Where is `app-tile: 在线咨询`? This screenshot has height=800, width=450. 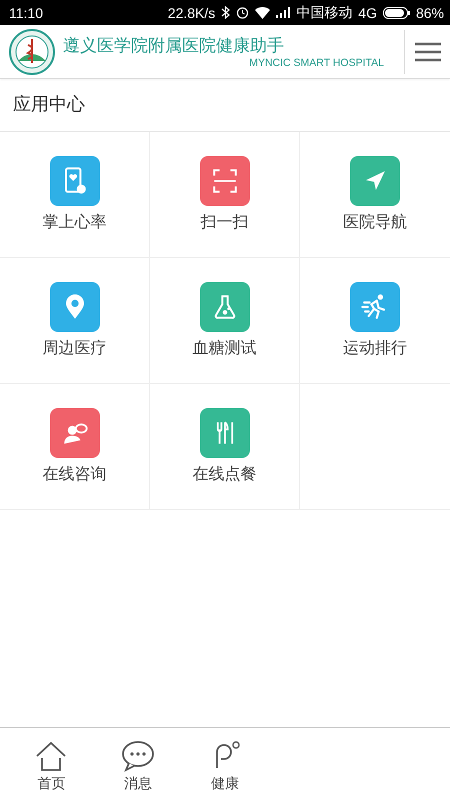
app-tile: 在线咨询 is located at coordinates (75, 447).